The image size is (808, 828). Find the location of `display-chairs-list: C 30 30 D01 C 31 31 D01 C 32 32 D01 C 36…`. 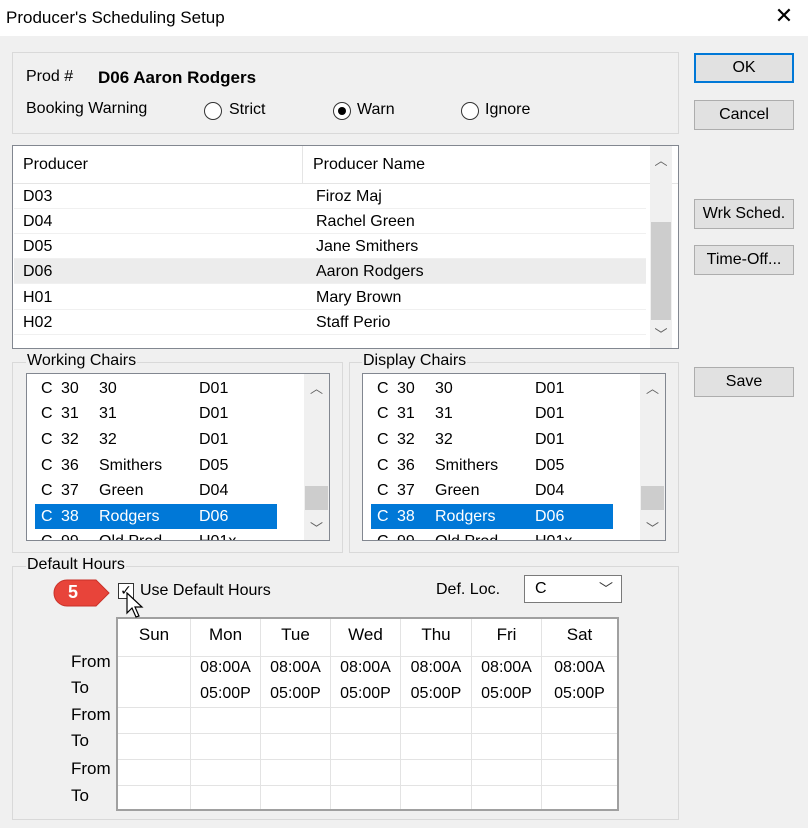

display-chairs-list: C 30 30 D01 C 31 31 D01 C 32 32 D01 C 36… is located at coordinates (514, 457).